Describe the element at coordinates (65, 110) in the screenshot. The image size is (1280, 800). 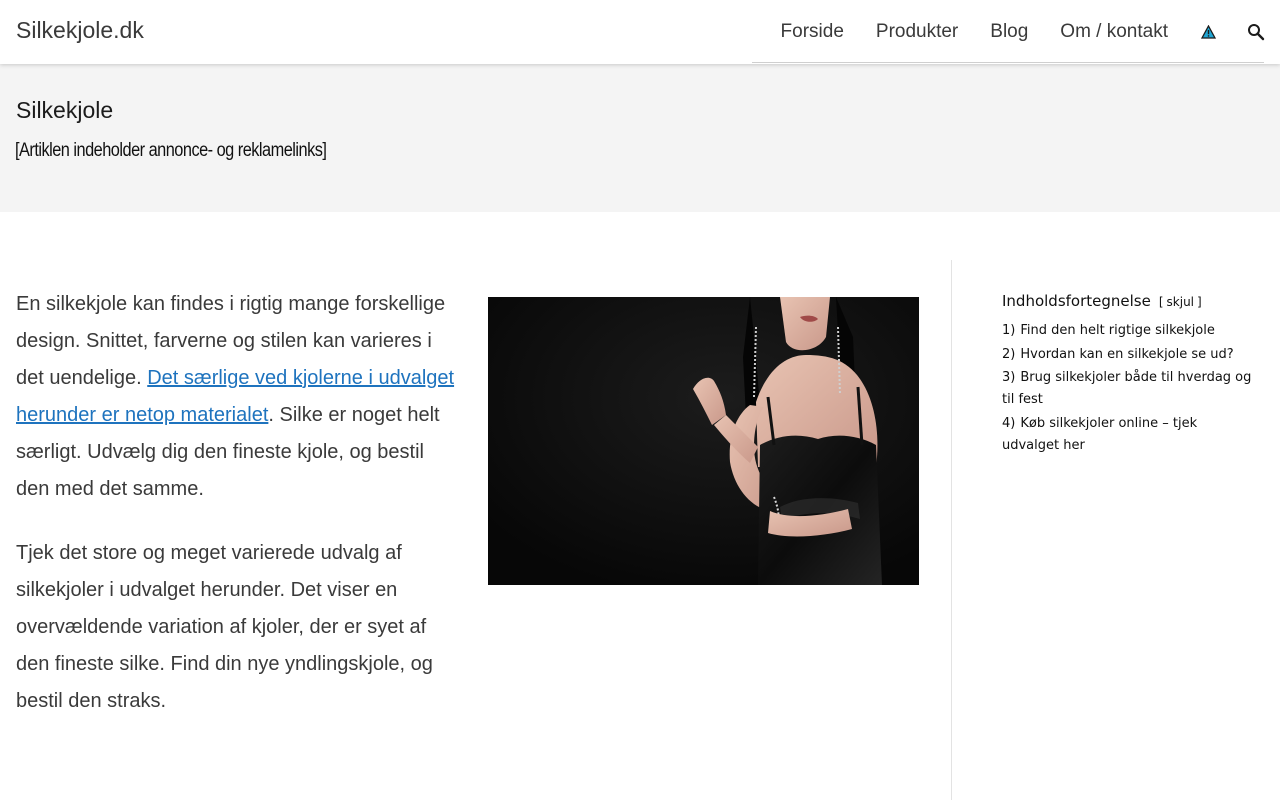
I see `page-title: Silkekjole` at that location.